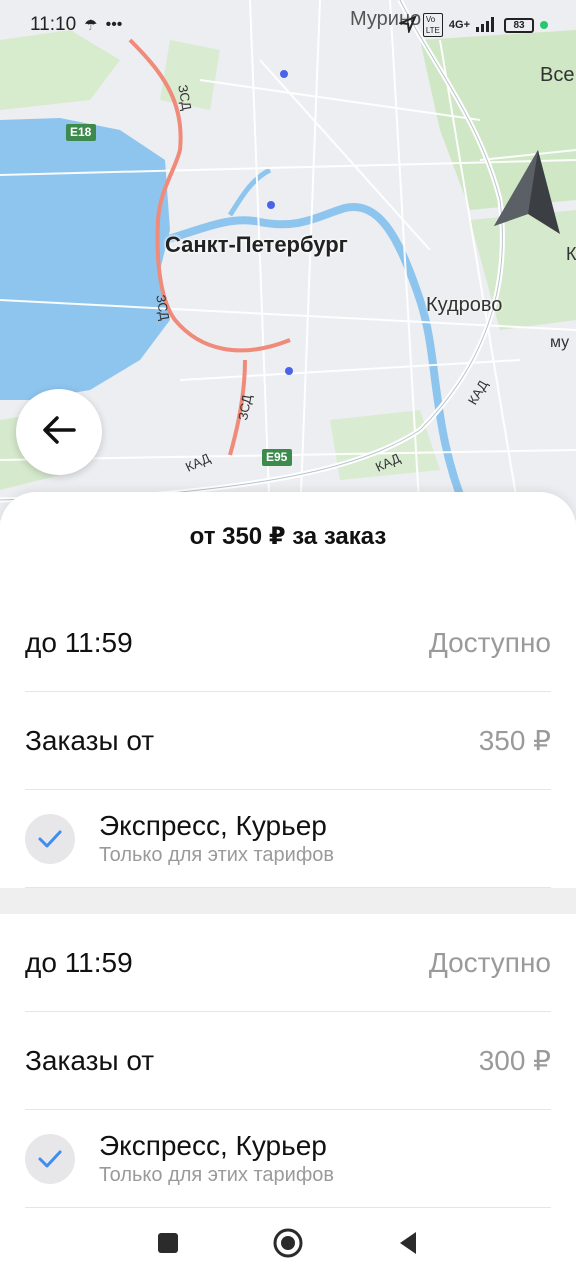  I want to click on home-circle-icon, so click(288, 1245).